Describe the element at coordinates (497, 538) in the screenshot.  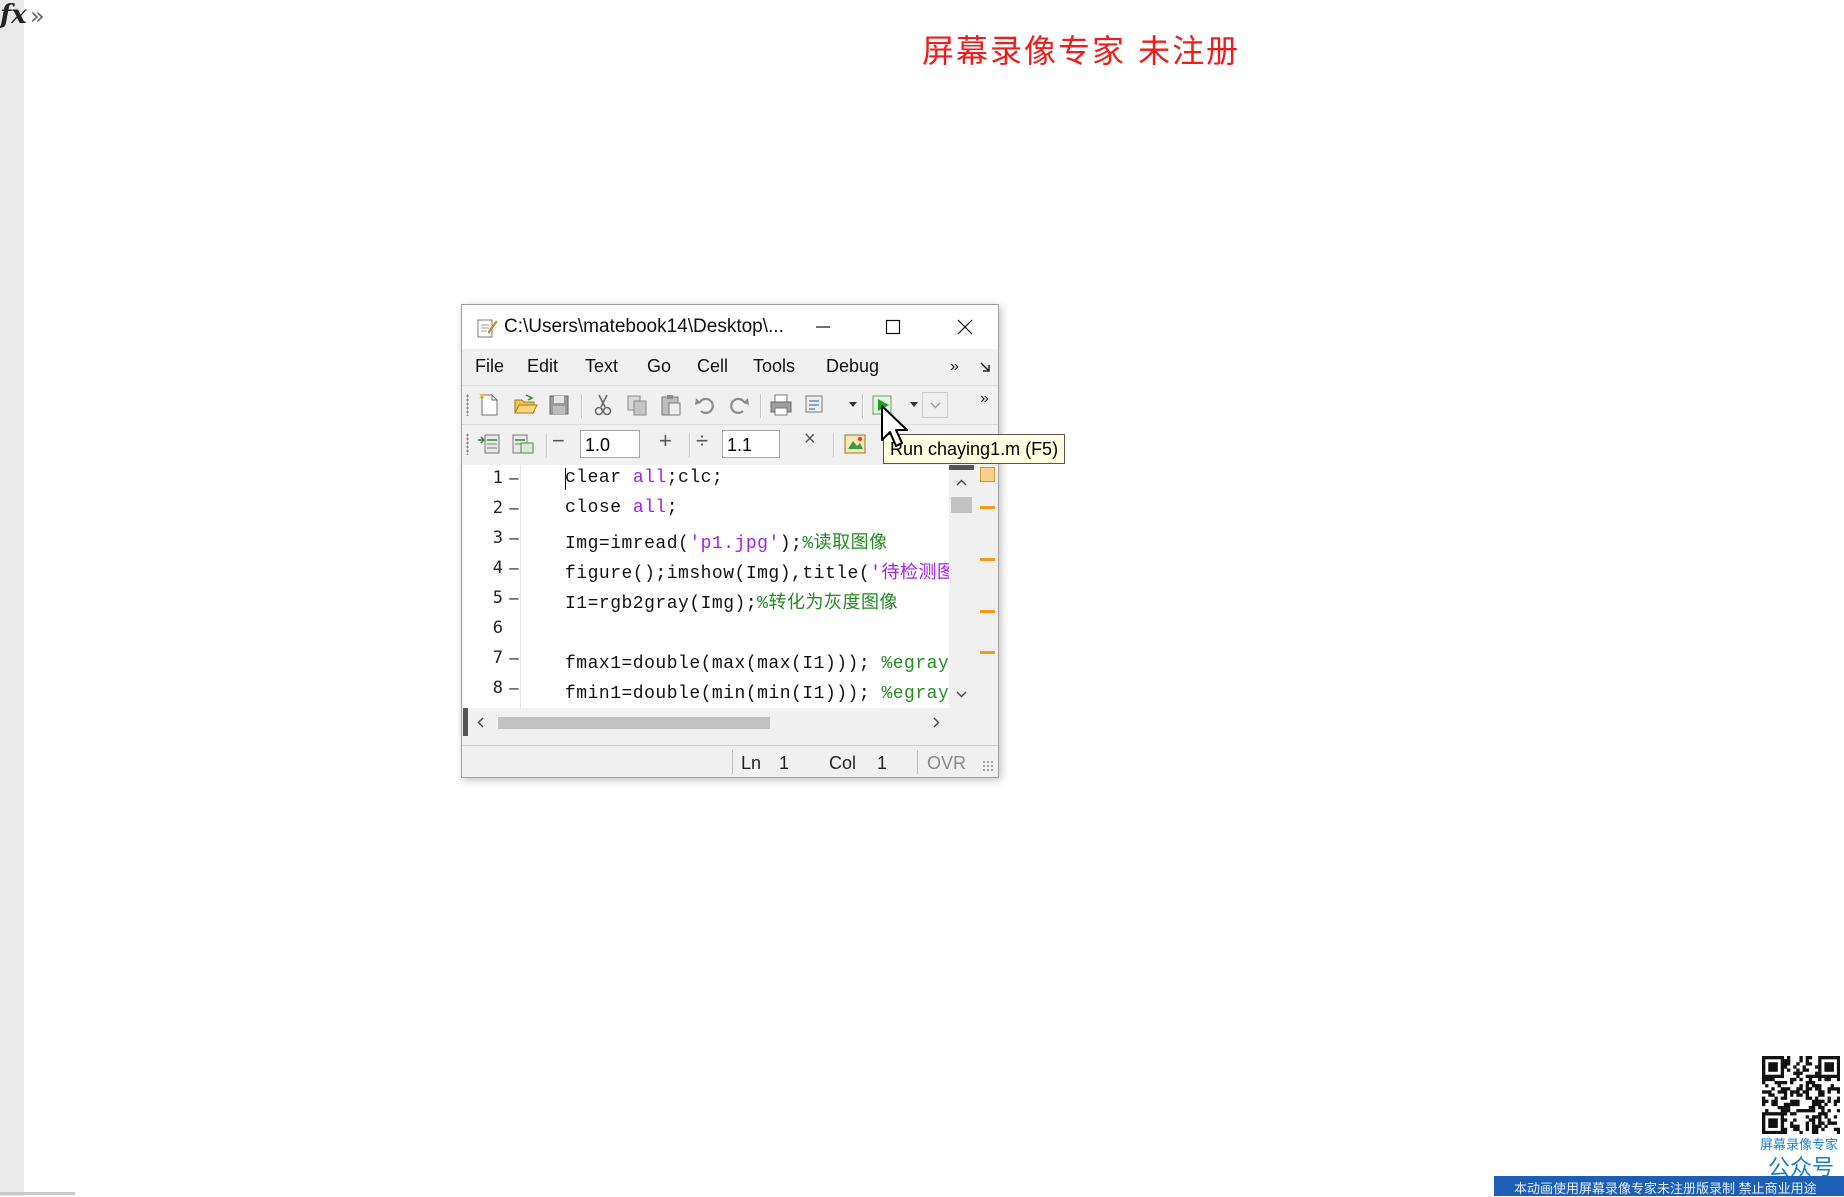
I see `line-number: 3` at that location.